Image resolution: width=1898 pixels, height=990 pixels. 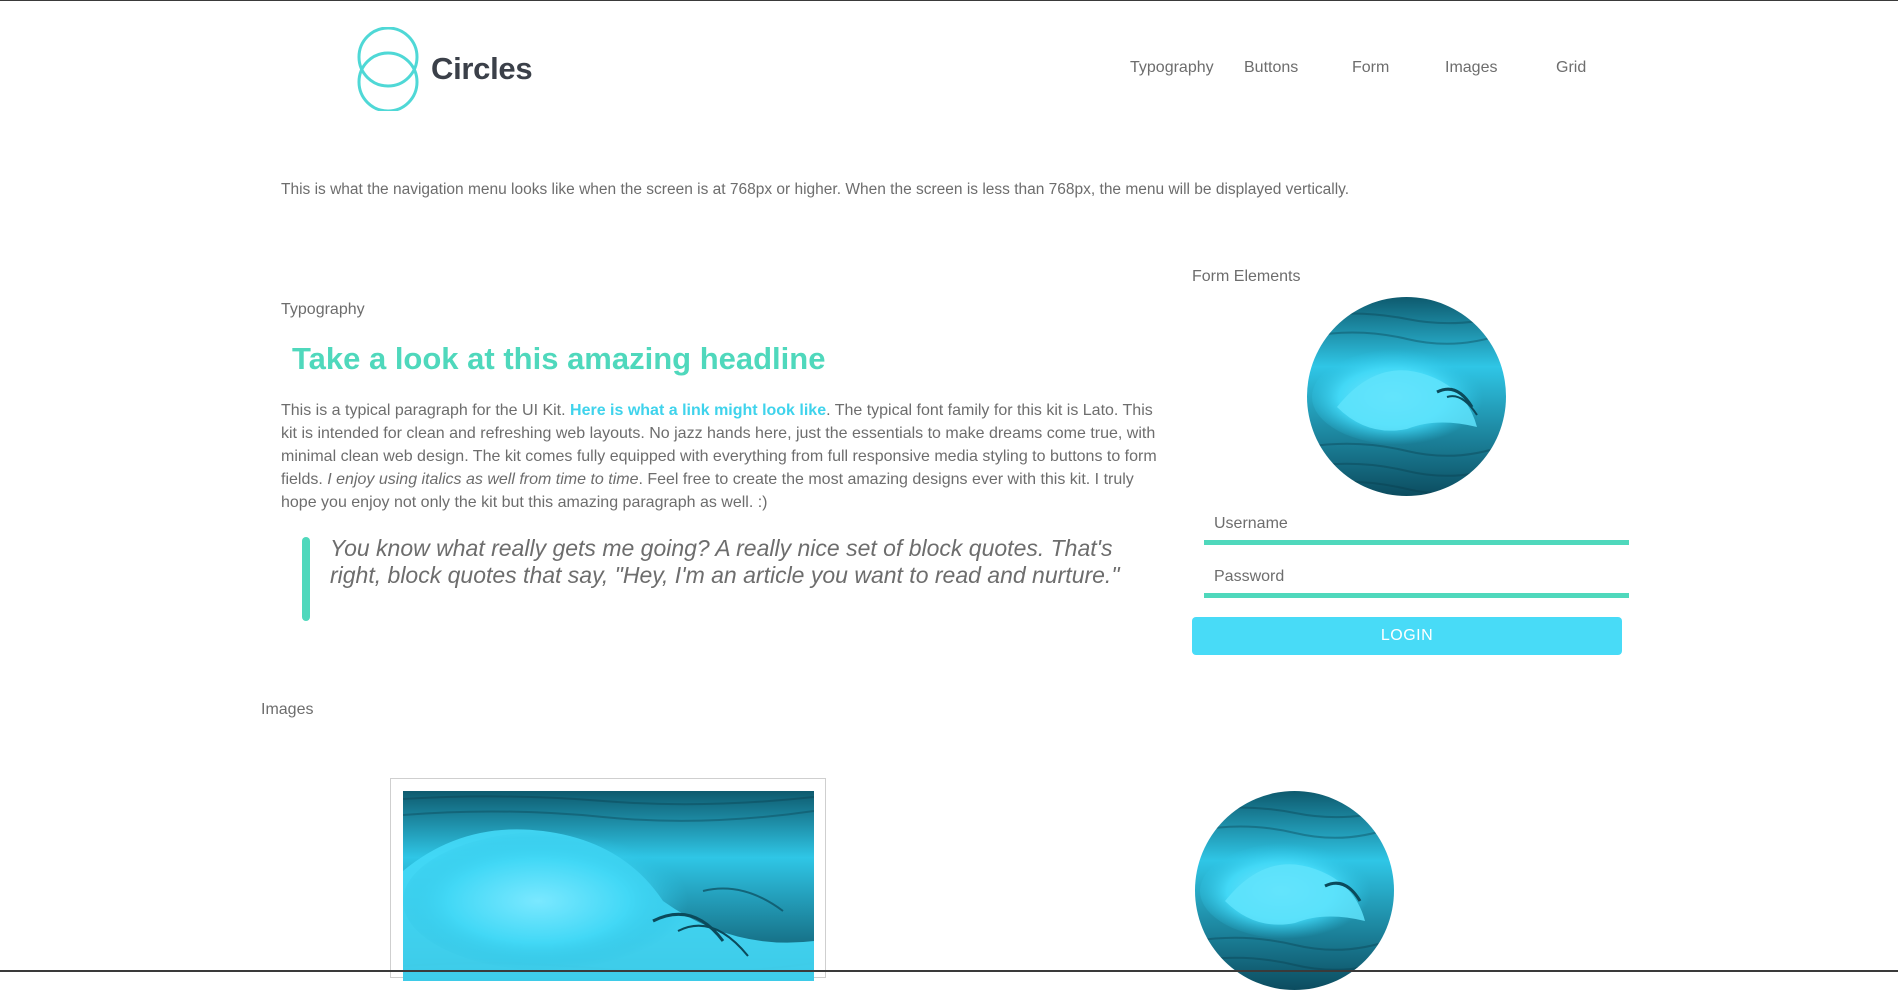 I want to click on username-field, so click(x=1416, y=526).